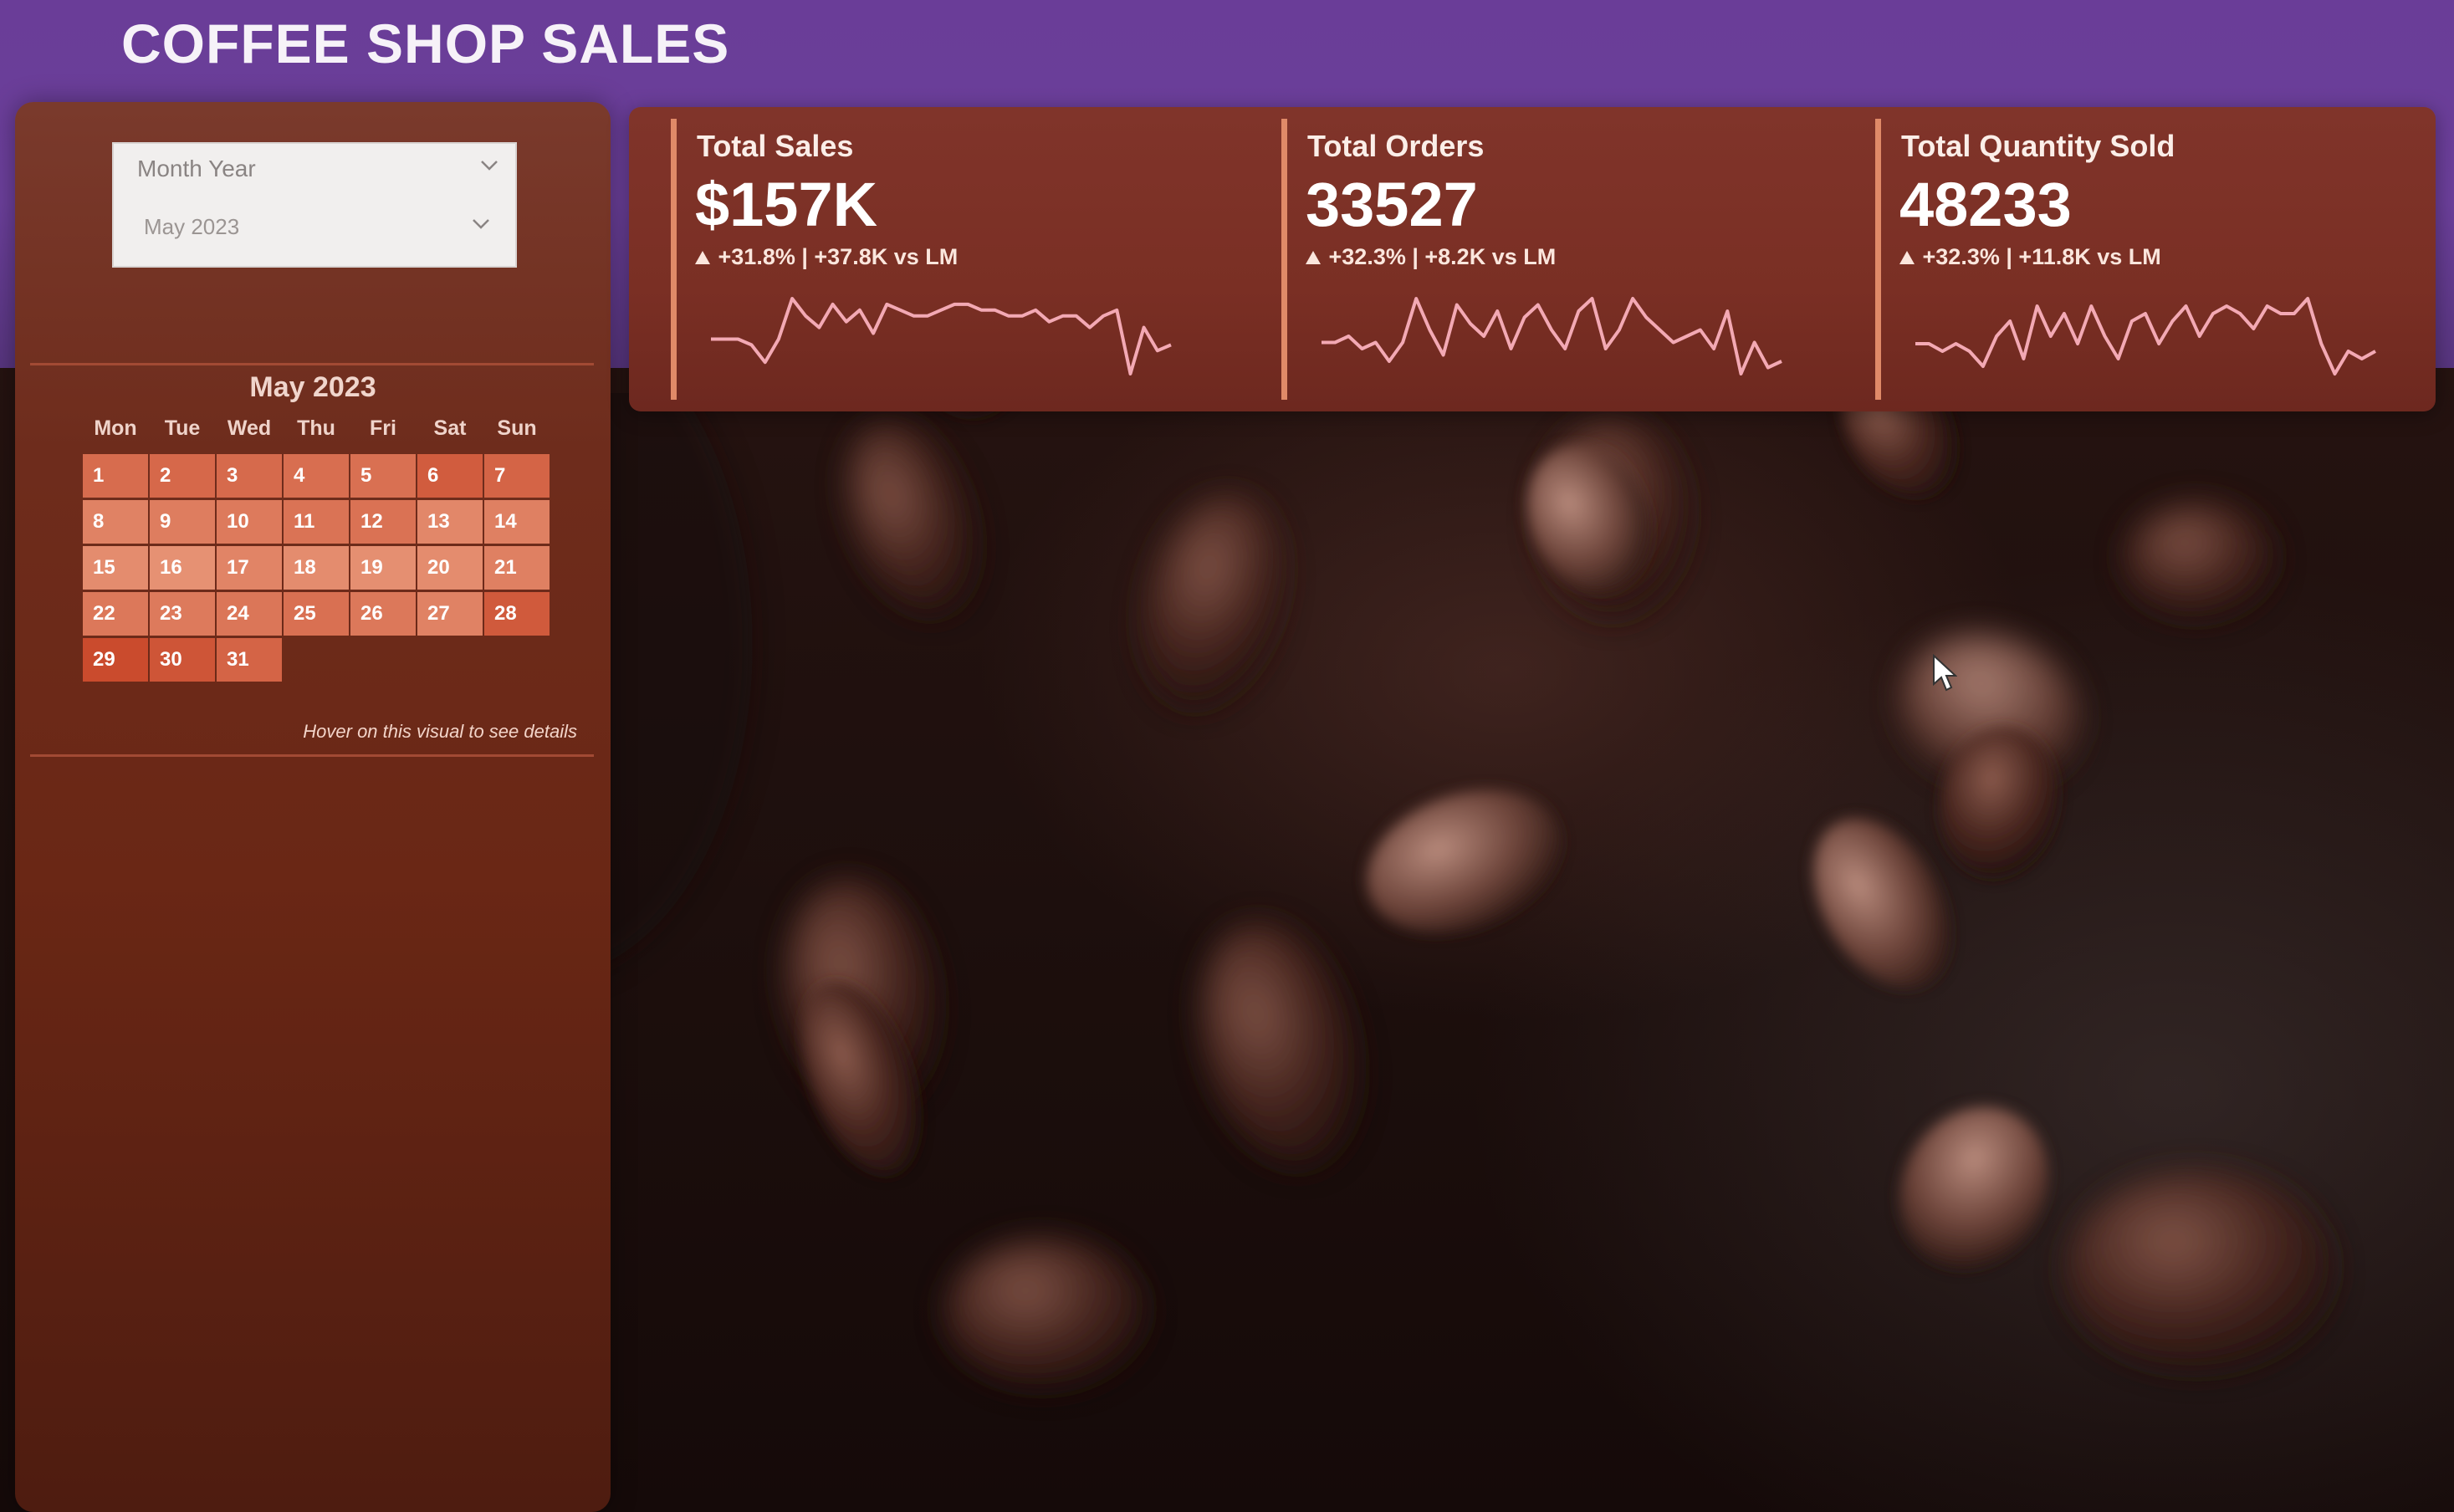 The height and width of the screenshot is (1512, 2454). What do you see at coordinates (191, 227) in the screenshot?
I see `slicer-selected-value: May 2023` at bounding box center [191, 227].